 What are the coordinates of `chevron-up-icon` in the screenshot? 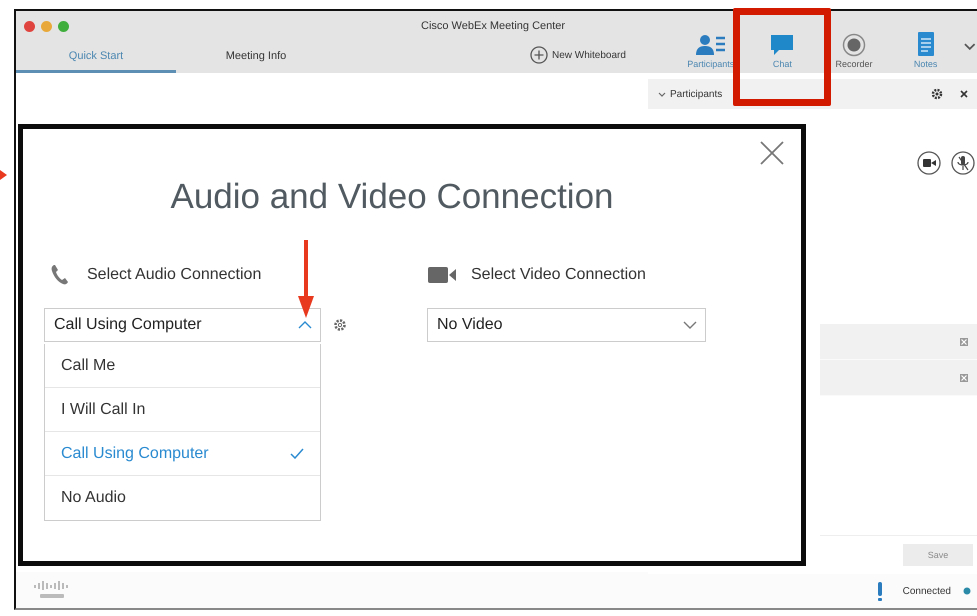 It's located at (305, 325).